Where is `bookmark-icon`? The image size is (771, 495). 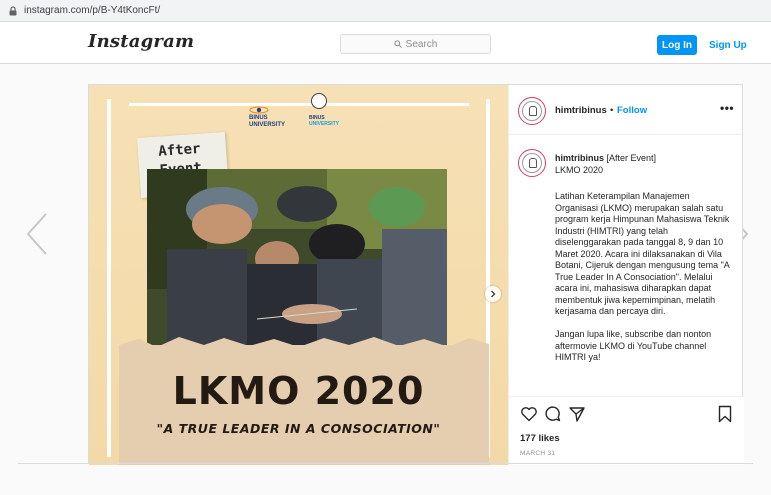
bookmark-icon is located at coordinates (725, 414).